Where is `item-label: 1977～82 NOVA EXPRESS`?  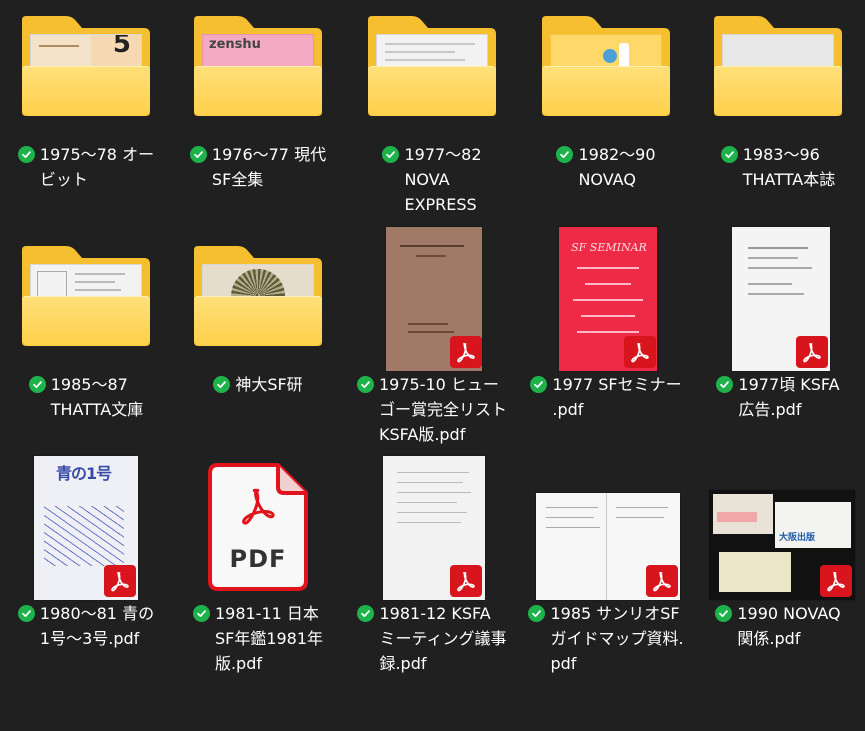 item-label: 1977～82 NOVA EXPRESS is located at coordinates (432, 179).